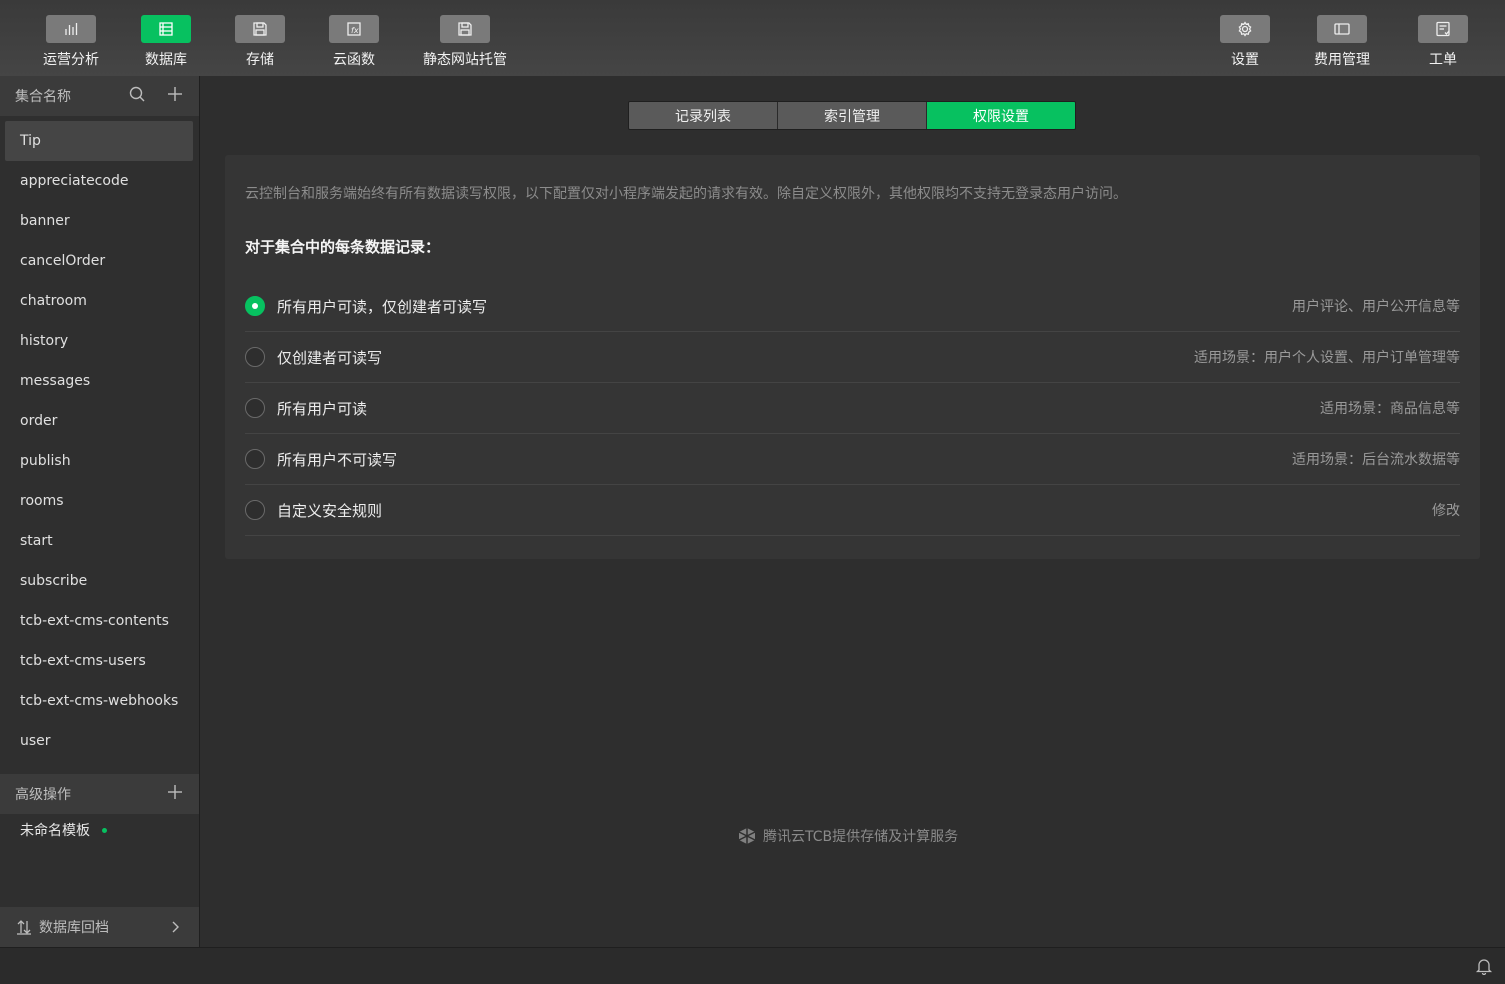 The height and width of the screenshot is (984, 1505). What do you see at coordinates (1443, 60) in the screenshot?
I see `toolbar-label: 工单` at bounding box center [1443, 60].